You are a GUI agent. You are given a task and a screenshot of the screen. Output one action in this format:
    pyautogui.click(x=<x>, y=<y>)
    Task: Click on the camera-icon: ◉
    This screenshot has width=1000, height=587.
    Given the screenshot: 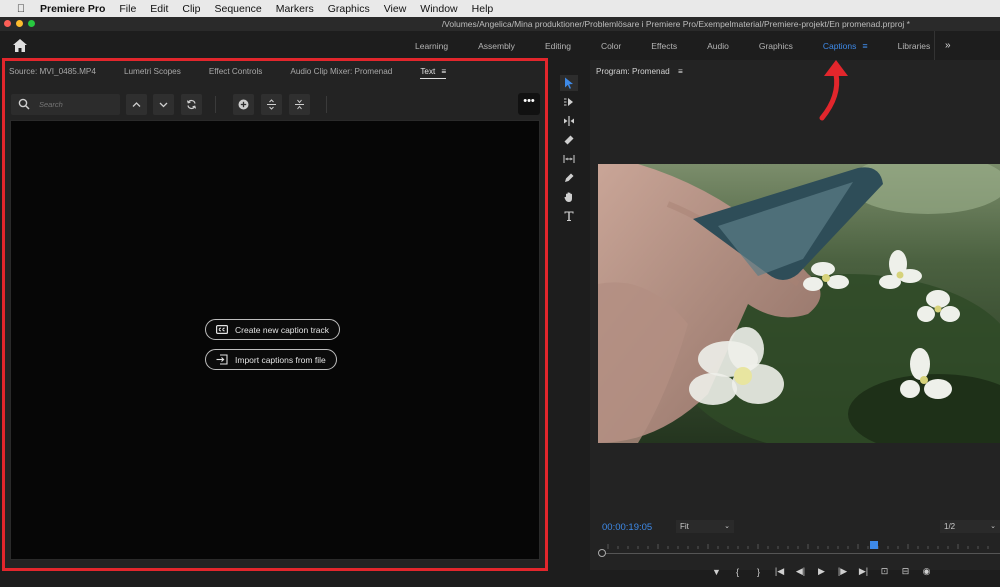 What is the action you would take?
    pyautogui.click(x=926, y=571)
    